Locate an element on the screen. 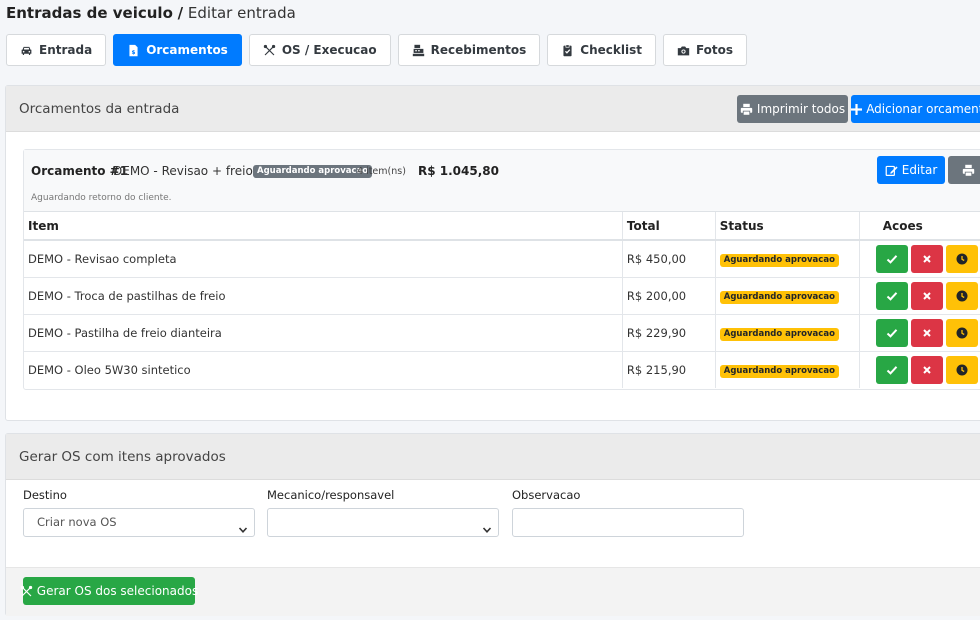 The width and height of the screenshot is (980, 620). item-name: DEMO - Revisao completa is located at coordinates (323, 258).